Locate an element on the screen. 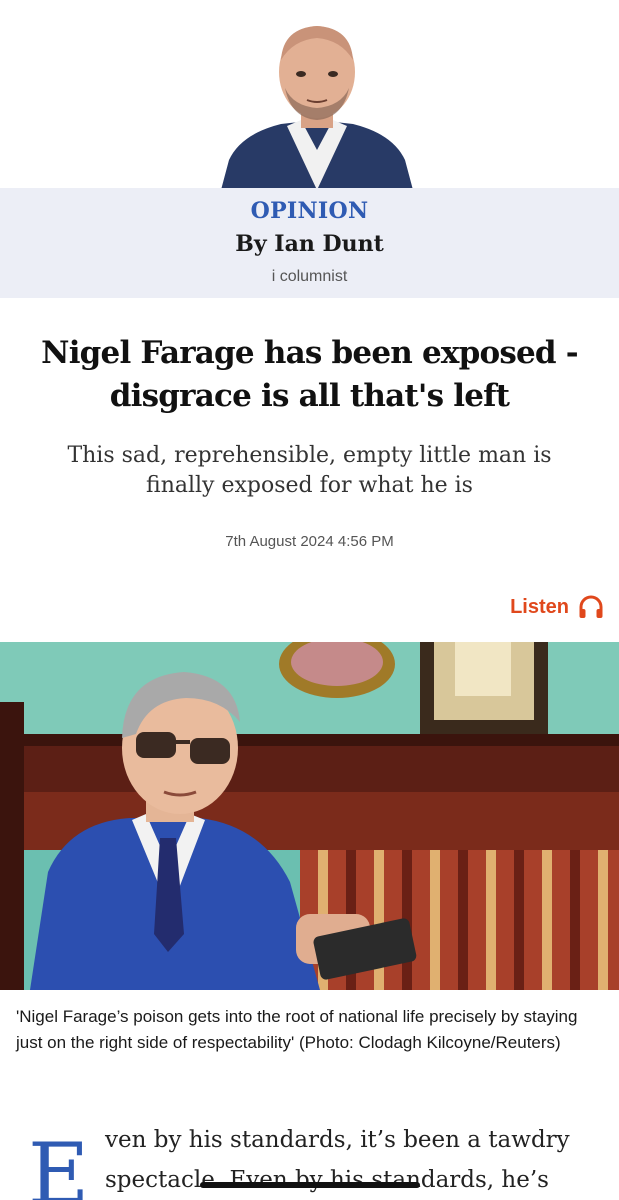 Image resolution: width=619 pixels, height=1200 pixels. listen-button: Listen is located at coordinates (557, 607).